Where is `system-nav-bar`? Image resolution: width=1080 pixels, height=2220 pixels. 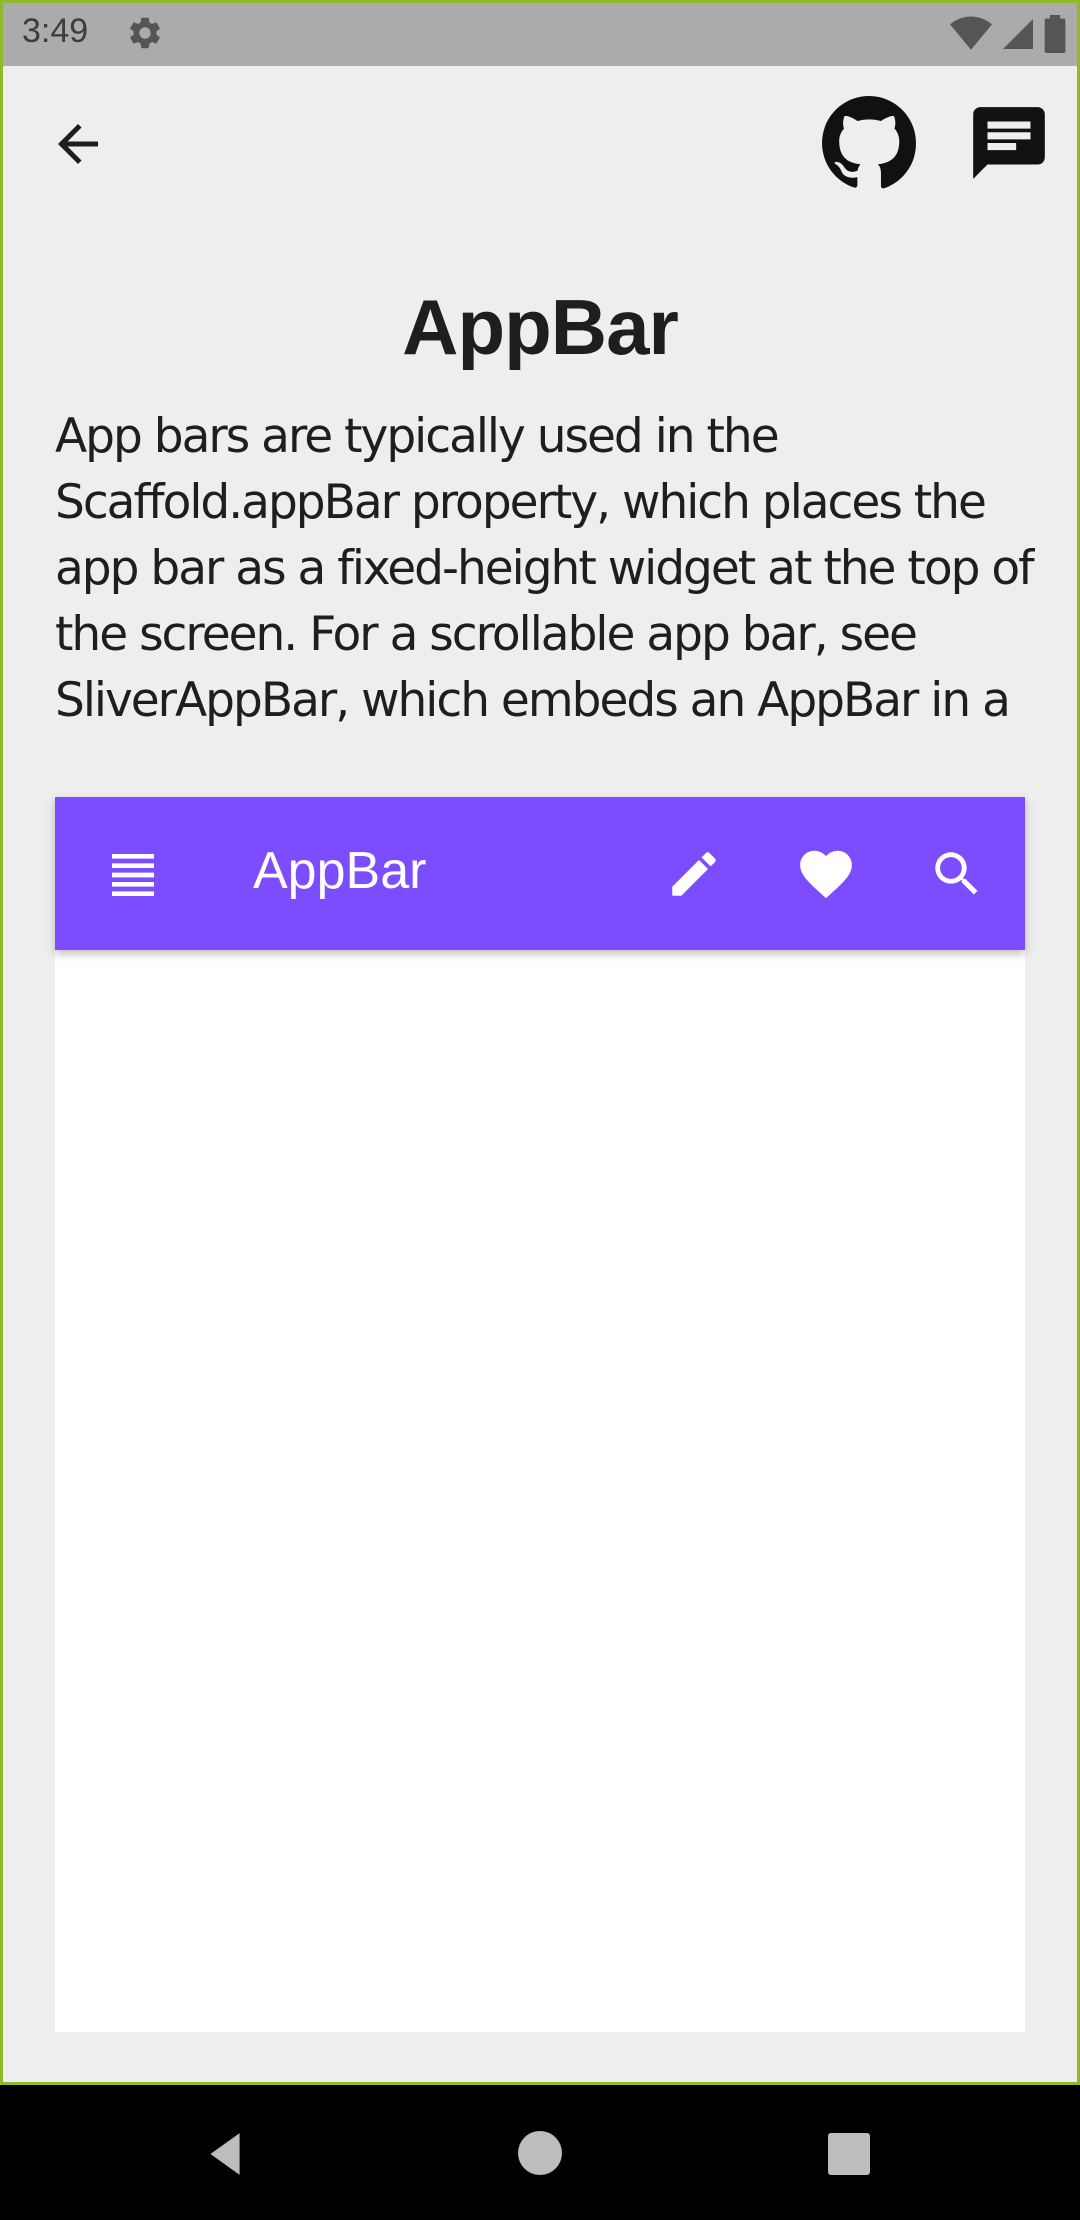 system-nav-bar is located at coordinates (540, 2152).